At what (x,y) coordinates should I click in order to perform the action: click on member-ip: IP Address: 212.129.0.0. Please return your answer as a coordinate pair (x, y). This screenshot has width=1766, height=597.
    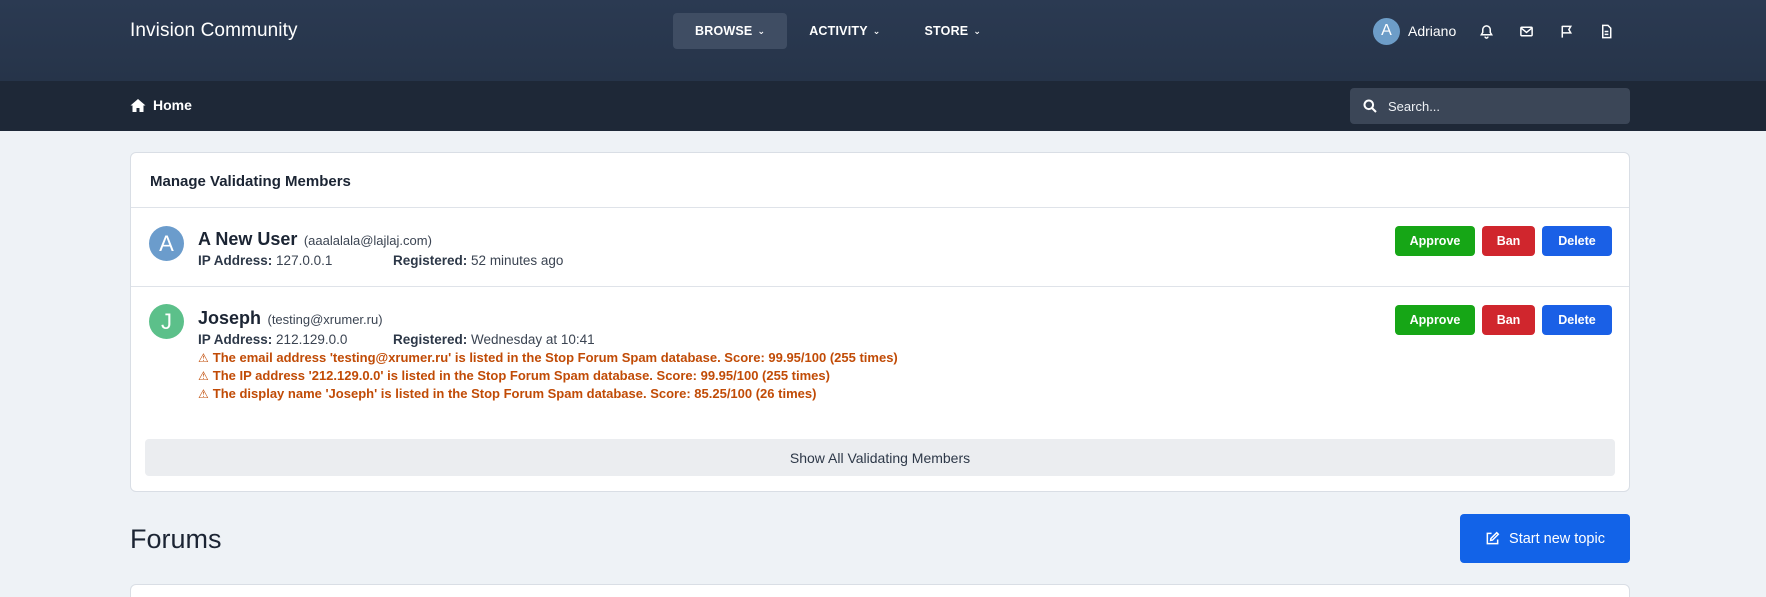
    Looking at the image, I should click on (295, 339).